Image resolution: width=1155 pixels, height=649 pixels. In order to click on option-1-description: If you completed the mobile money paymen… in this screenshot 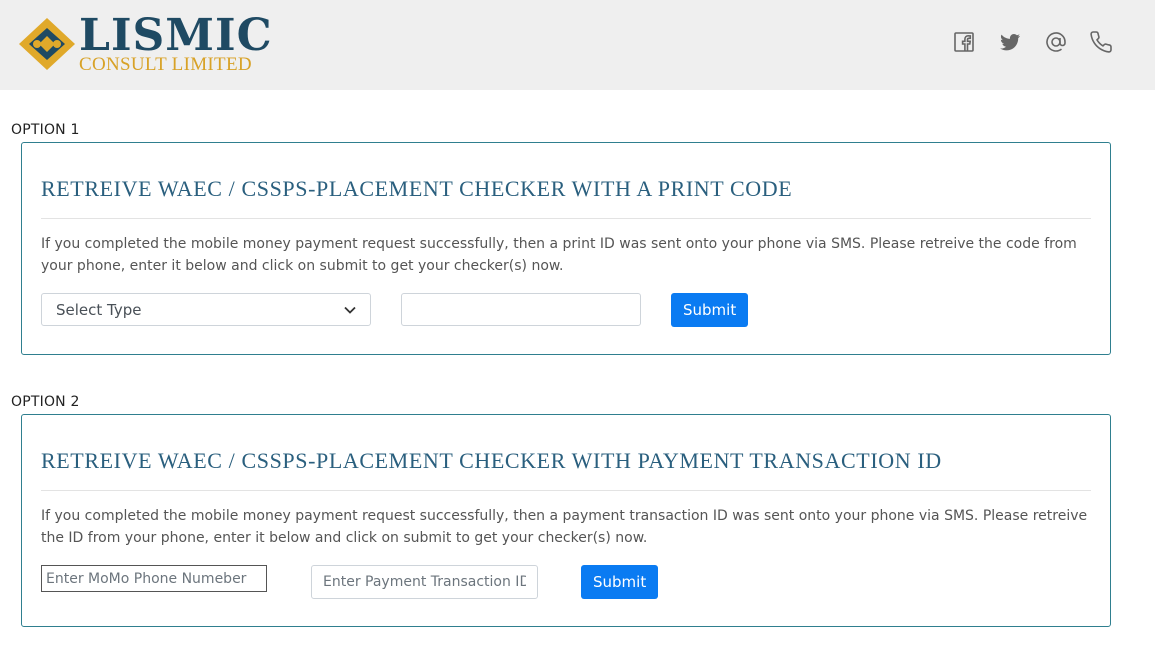, I will do `click(559, 255)`.